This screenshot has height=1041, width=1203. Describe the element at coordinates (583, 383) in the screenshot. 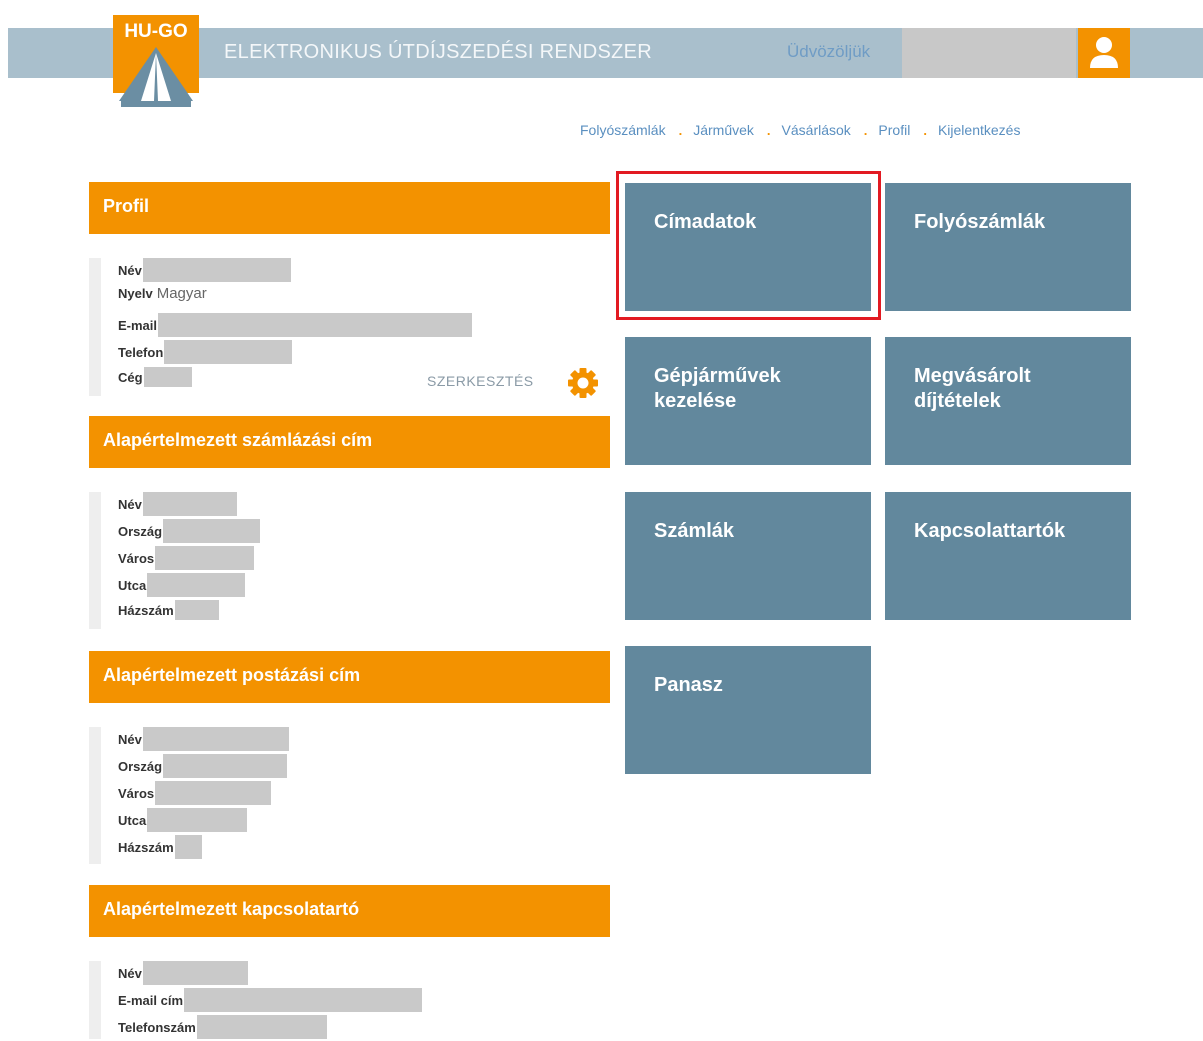

I see `gear-icon` at that location.